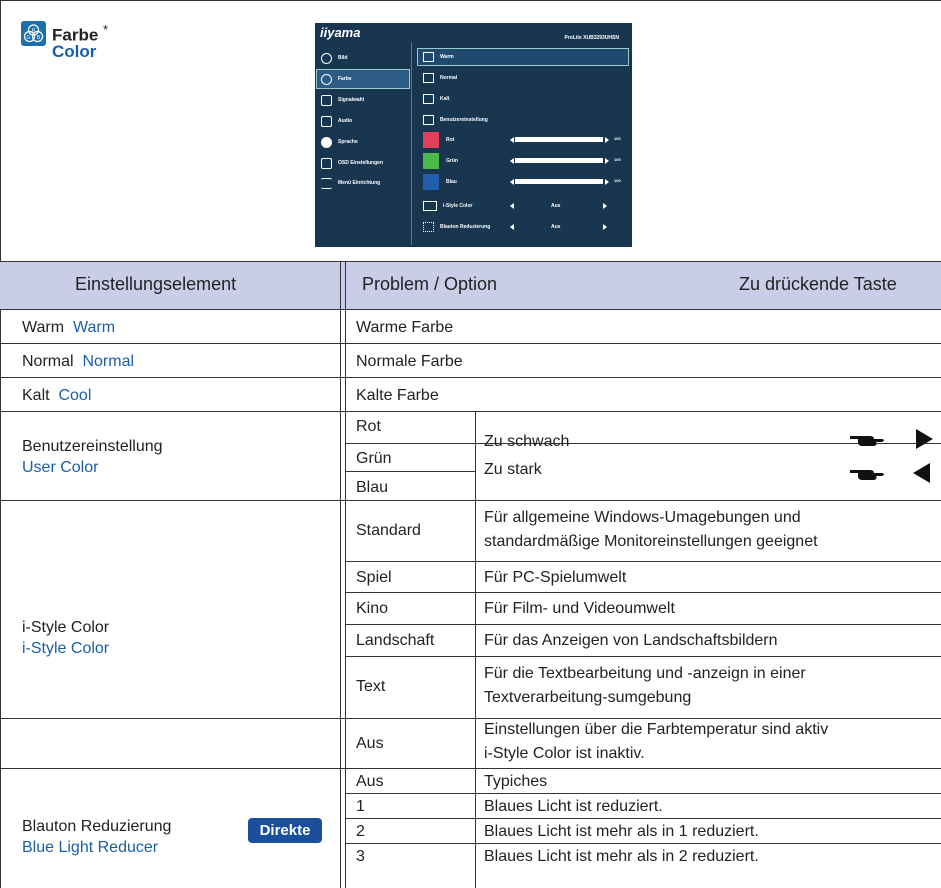 The width and height of the screenshot is (941, 888). What do you see at coordinates (411, 143) in the screenshot?
I see `osd-divider` at bounding box center [411, 143].